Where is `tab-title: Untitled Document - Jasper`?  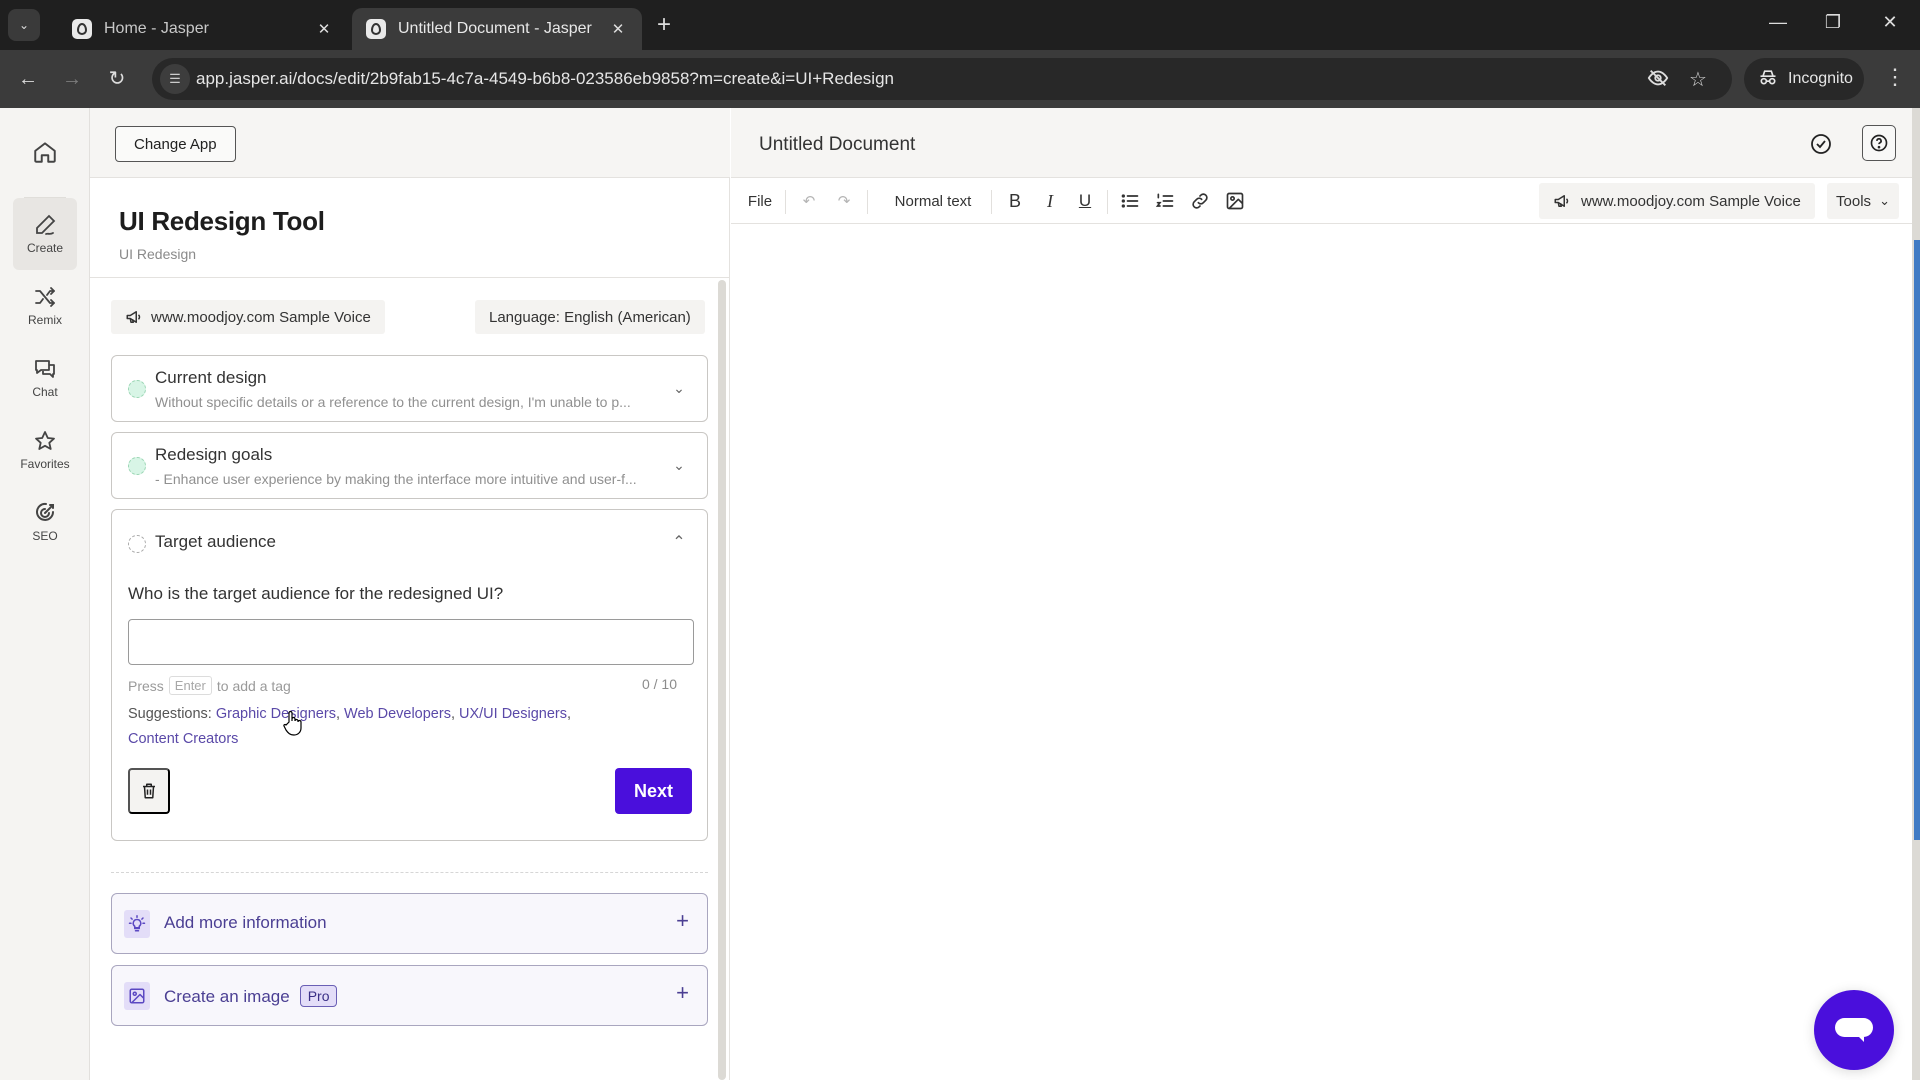 tab-title: Untitled Document - Jasper is located at coordinates (495, 28).